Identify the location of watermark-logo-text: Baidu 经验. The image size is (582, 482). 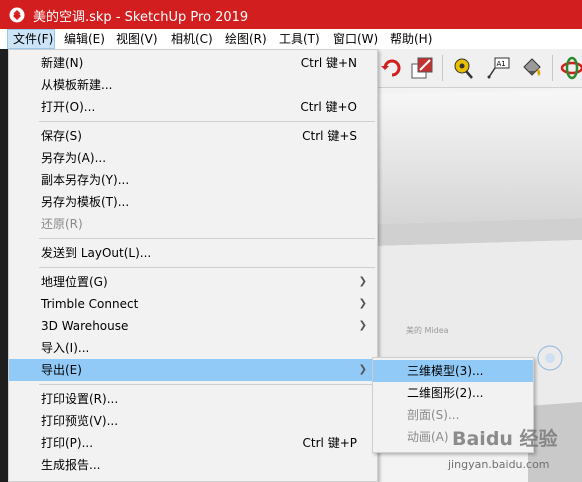
(505, 439).